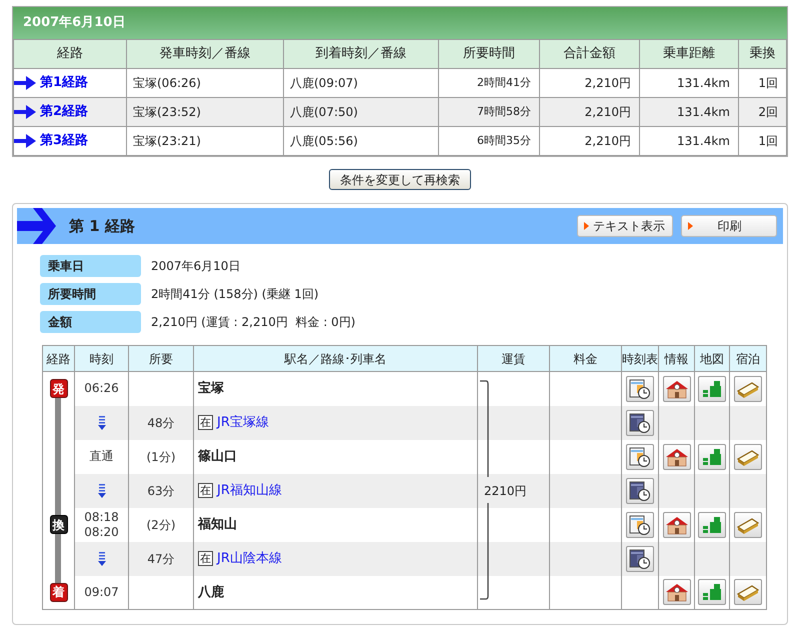 Image resolution: width=800 pixels, height=632 pixels. I want to click on info-label: 所要時間, so click(90, 294).